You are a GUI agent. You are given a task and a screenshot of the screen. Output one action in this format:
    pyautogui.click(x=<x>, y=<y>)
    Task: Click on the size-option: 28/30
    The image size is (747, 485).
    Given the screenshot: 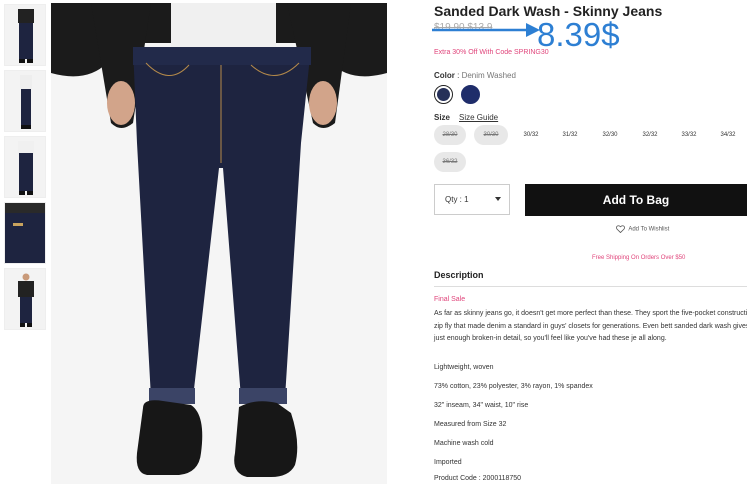 What is the action you would take?
    pyautogui.click(x=450, y=135)
    